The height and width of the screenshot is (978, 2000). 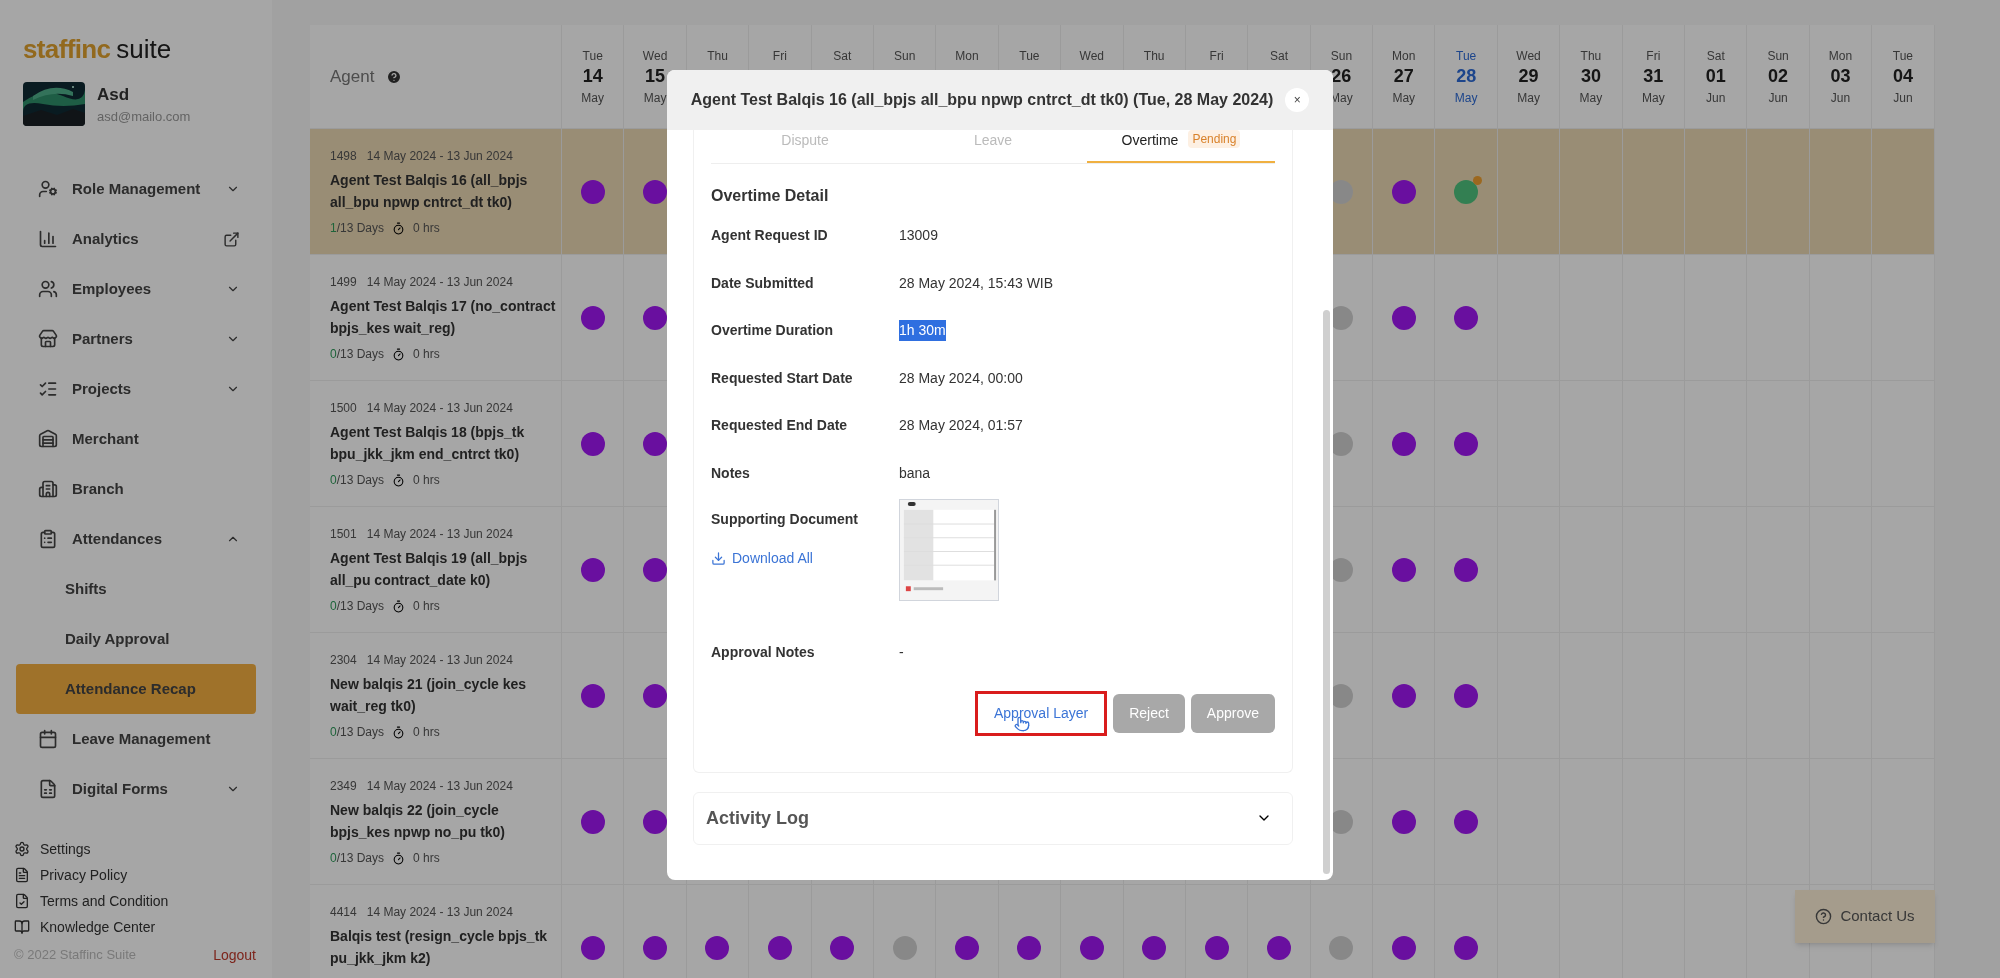 What do you see at coordinates (343, 408) in the screenshot?
I see `agent-id: 1500` at bounding box center [343, 408].